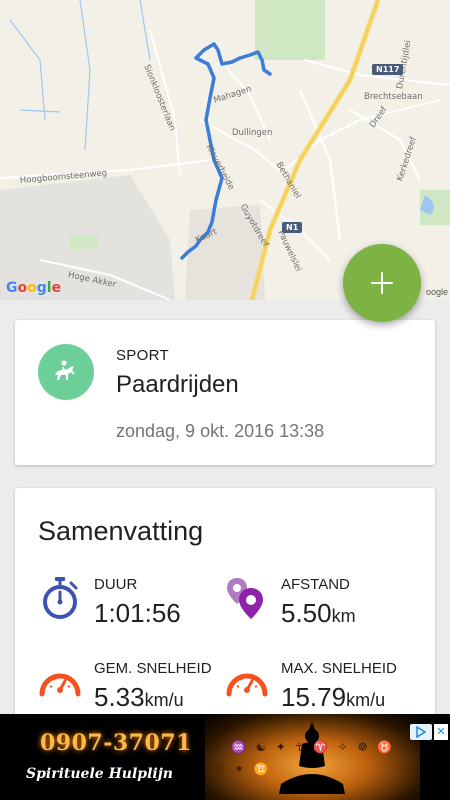  I want to click on location-pins-icon, so click(245, 598).